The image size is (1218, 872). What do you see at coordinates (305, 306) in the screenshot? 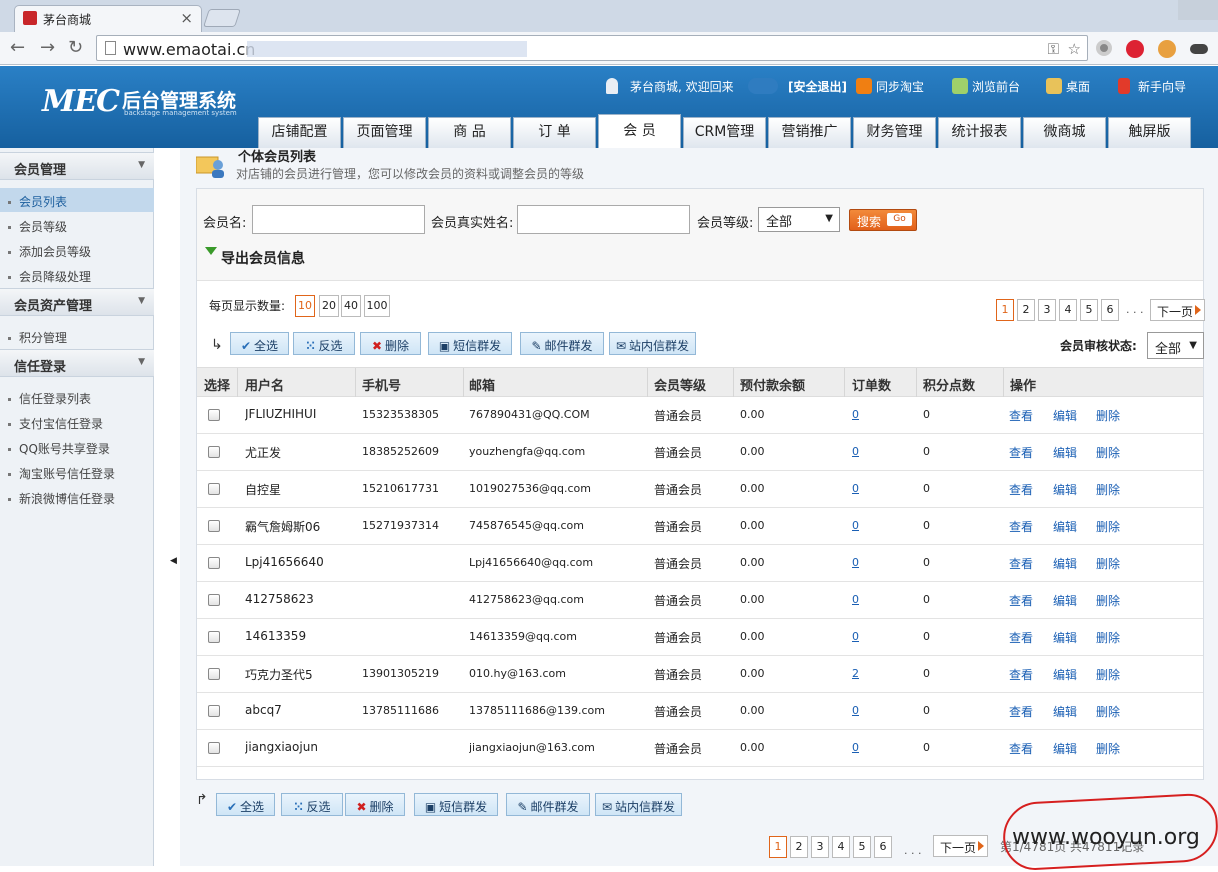
I see `per-page-option: 10` at bounding box center [305, 306].